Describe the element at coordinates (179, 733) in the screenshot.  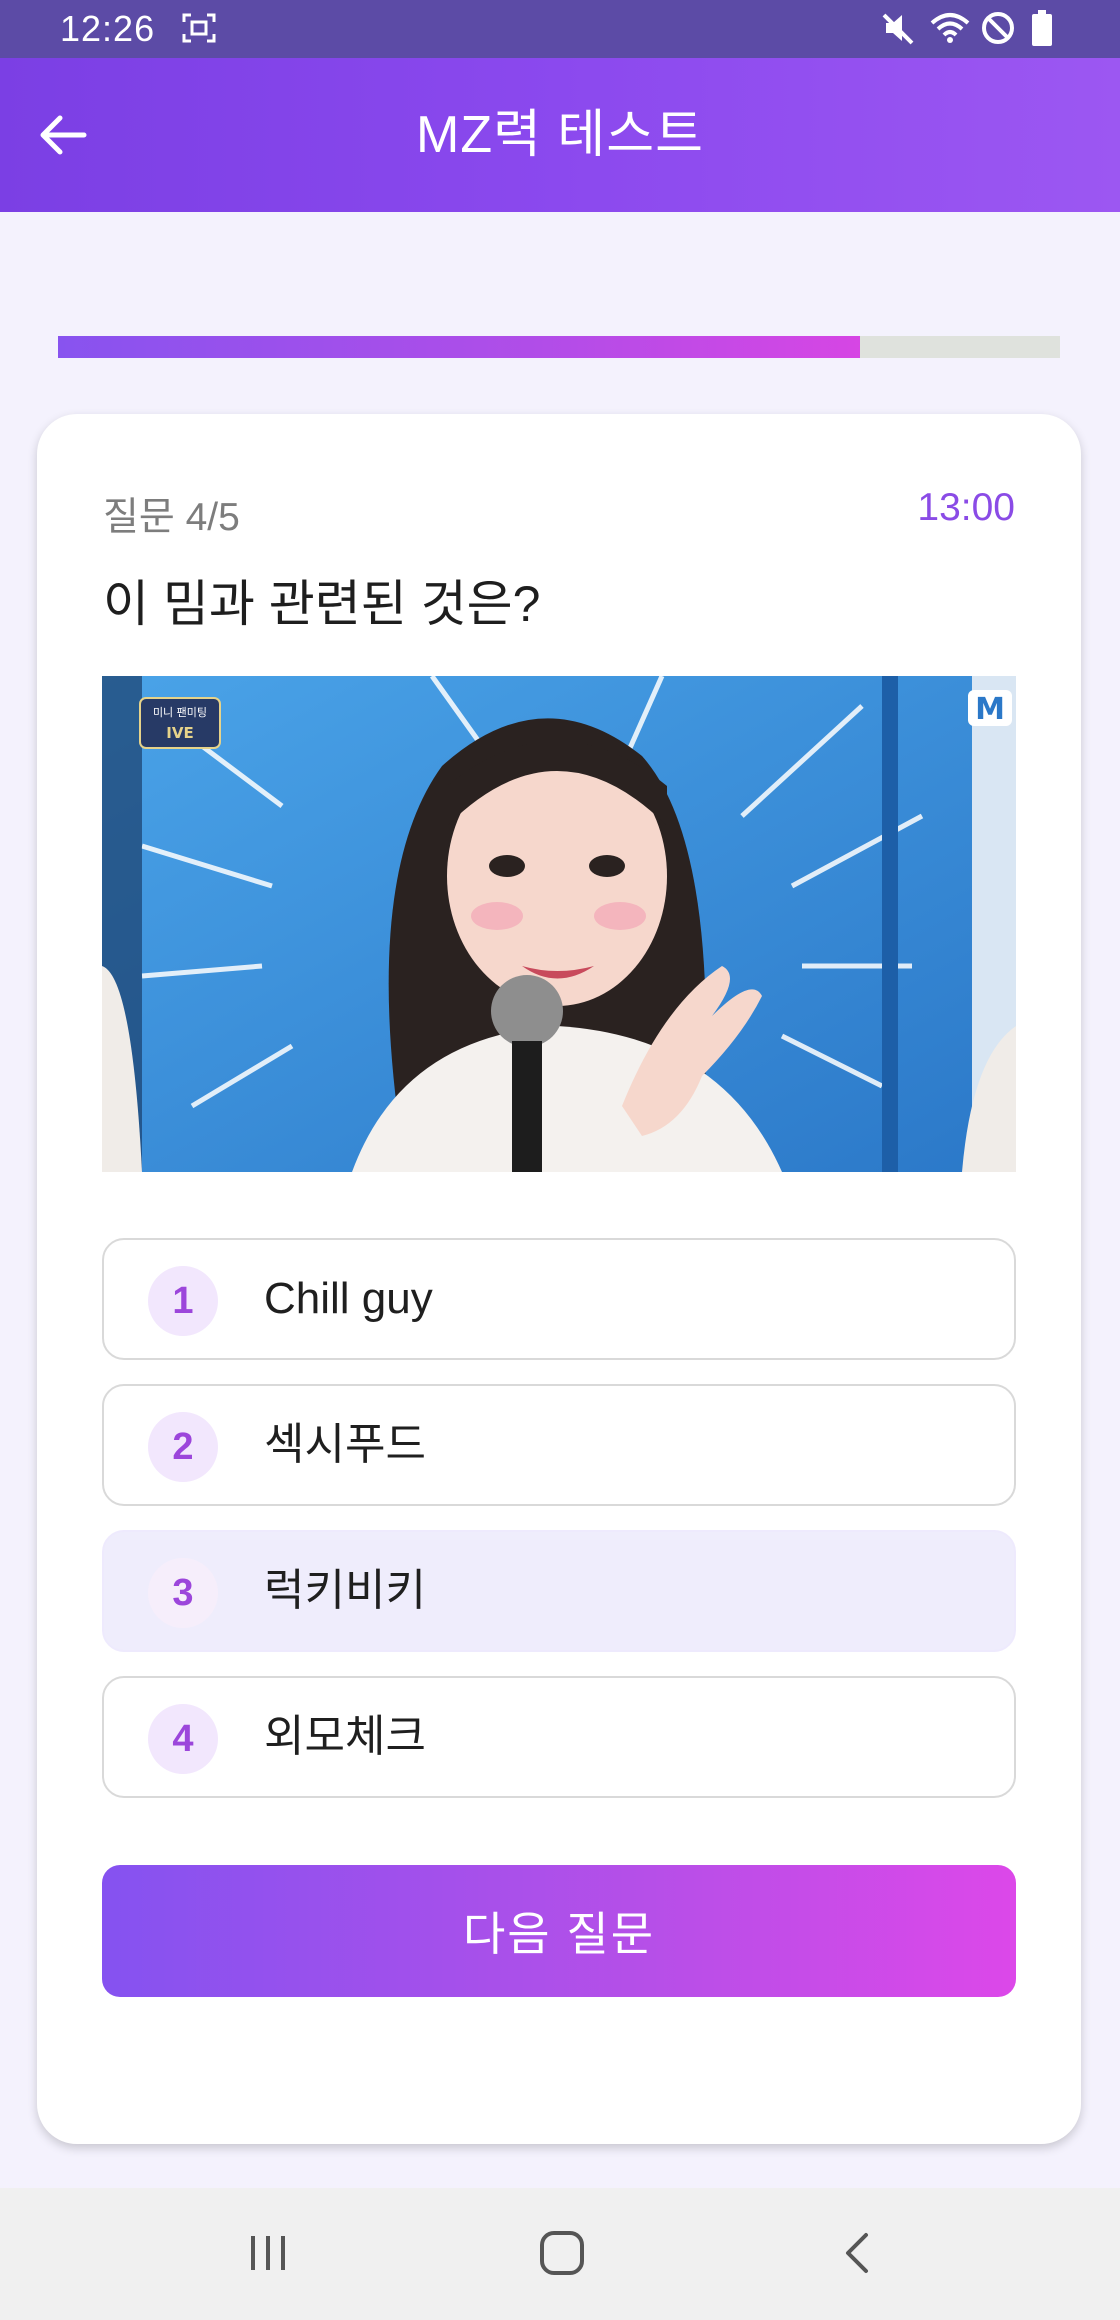
I see `badge-bottom-text: IVE` at that location.